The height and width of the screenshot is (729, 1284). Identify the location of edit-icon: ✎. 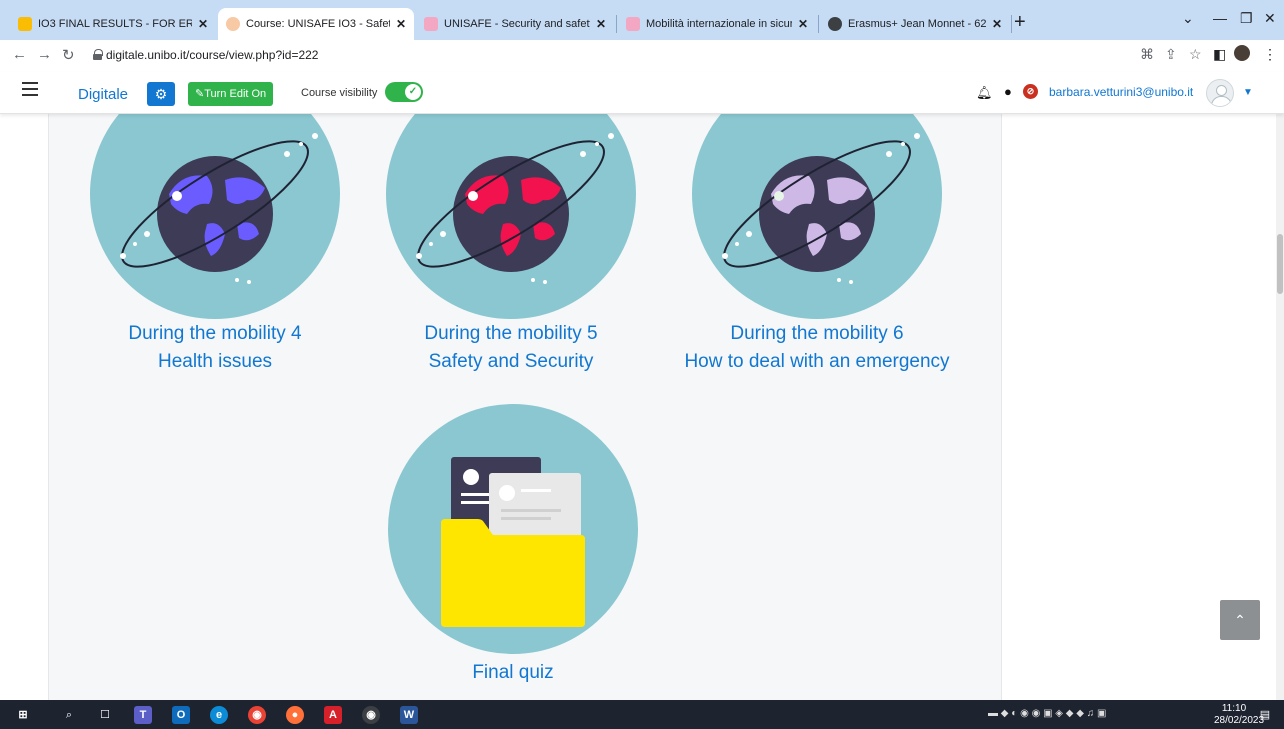
(200, 94).